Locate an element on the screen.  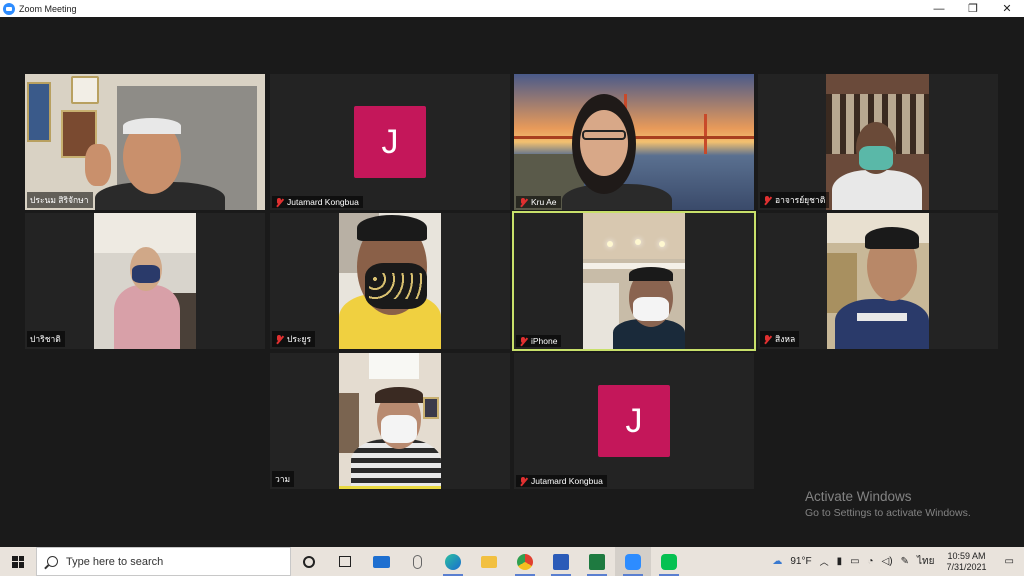
close-button: ✕ is located at coordinates (1007, 8).